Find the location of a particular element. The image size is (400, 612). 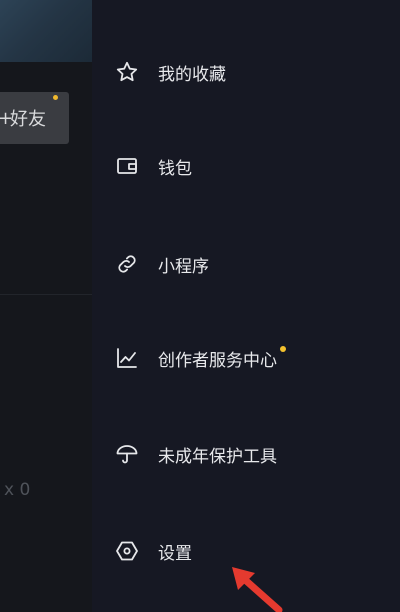

profile-banner is located at coordinates (46, 31).